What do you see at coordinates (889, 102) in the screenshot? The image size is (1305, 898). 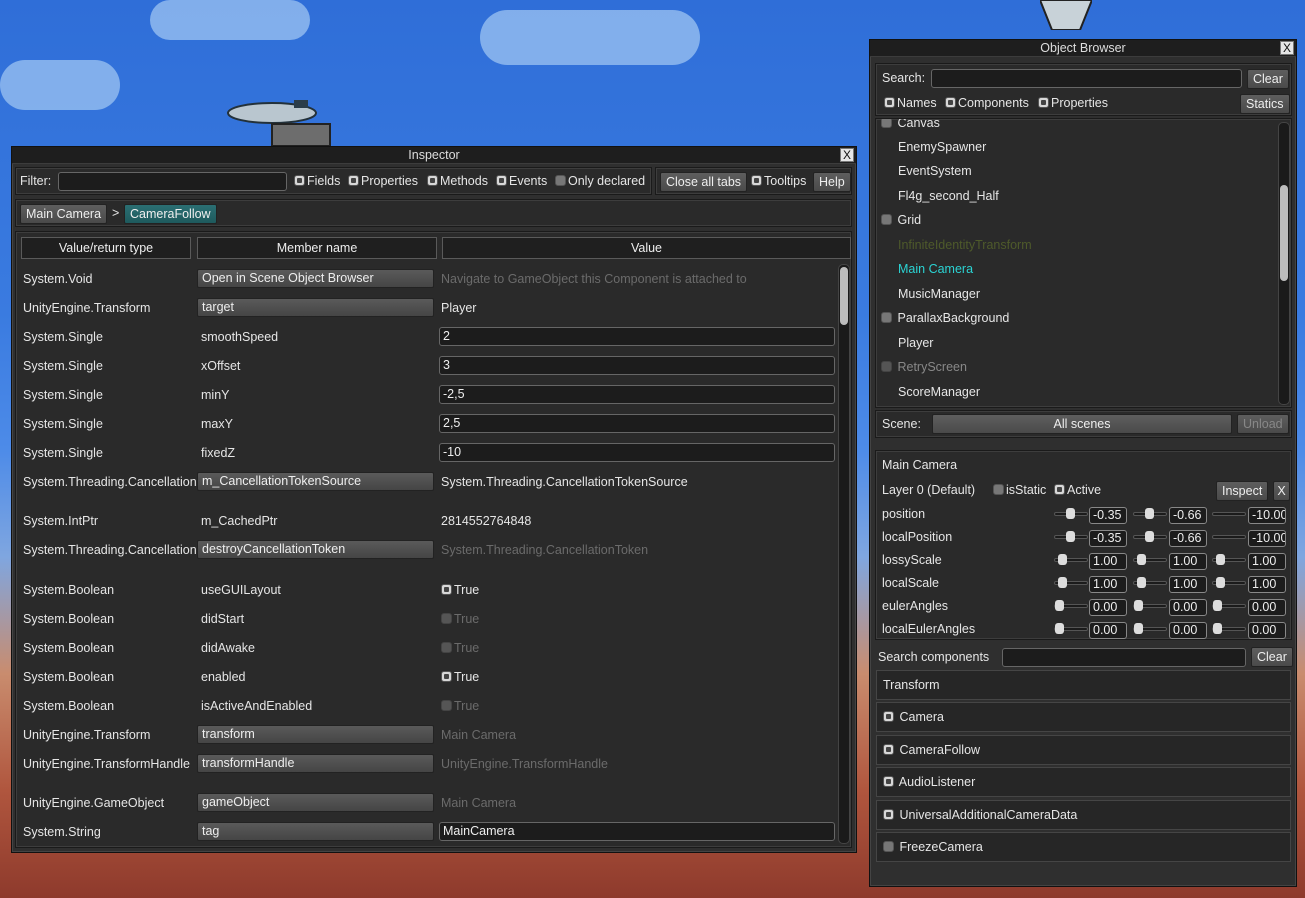 I see `names-checkbox` at bounding box center [889, 102].